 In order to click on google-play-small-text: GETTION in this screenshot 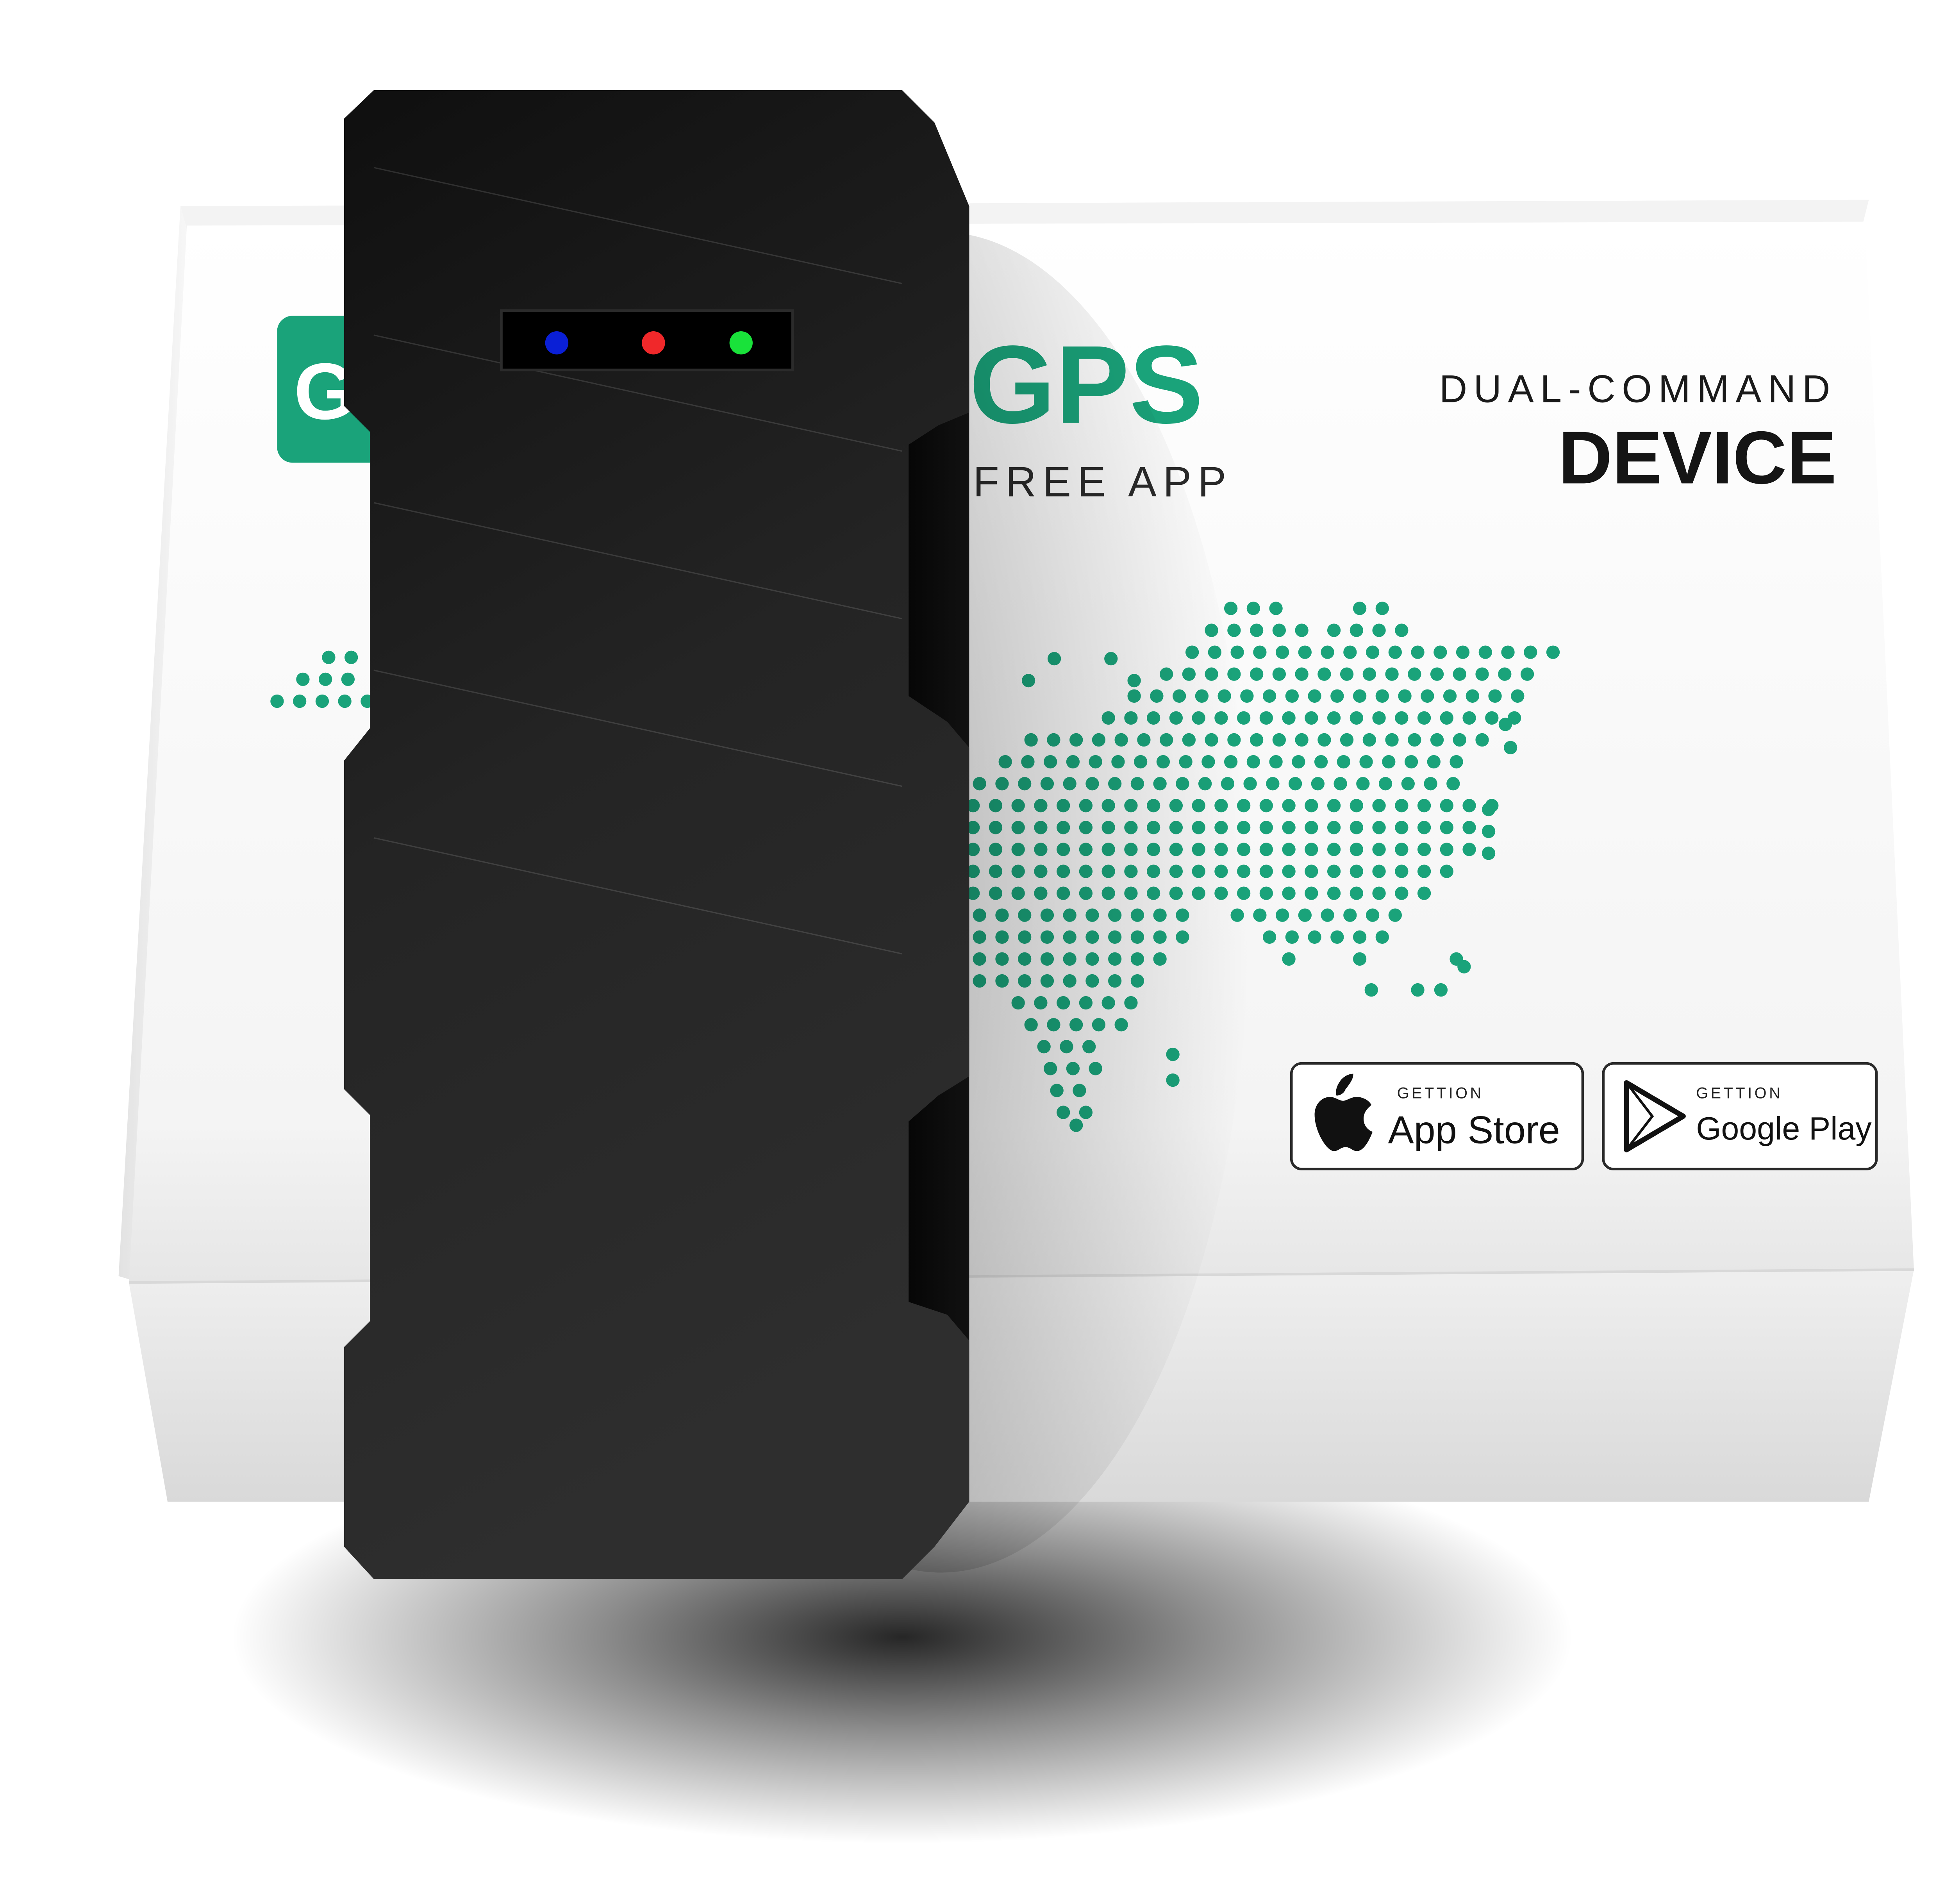, I will do `click(1739, 1093)`.